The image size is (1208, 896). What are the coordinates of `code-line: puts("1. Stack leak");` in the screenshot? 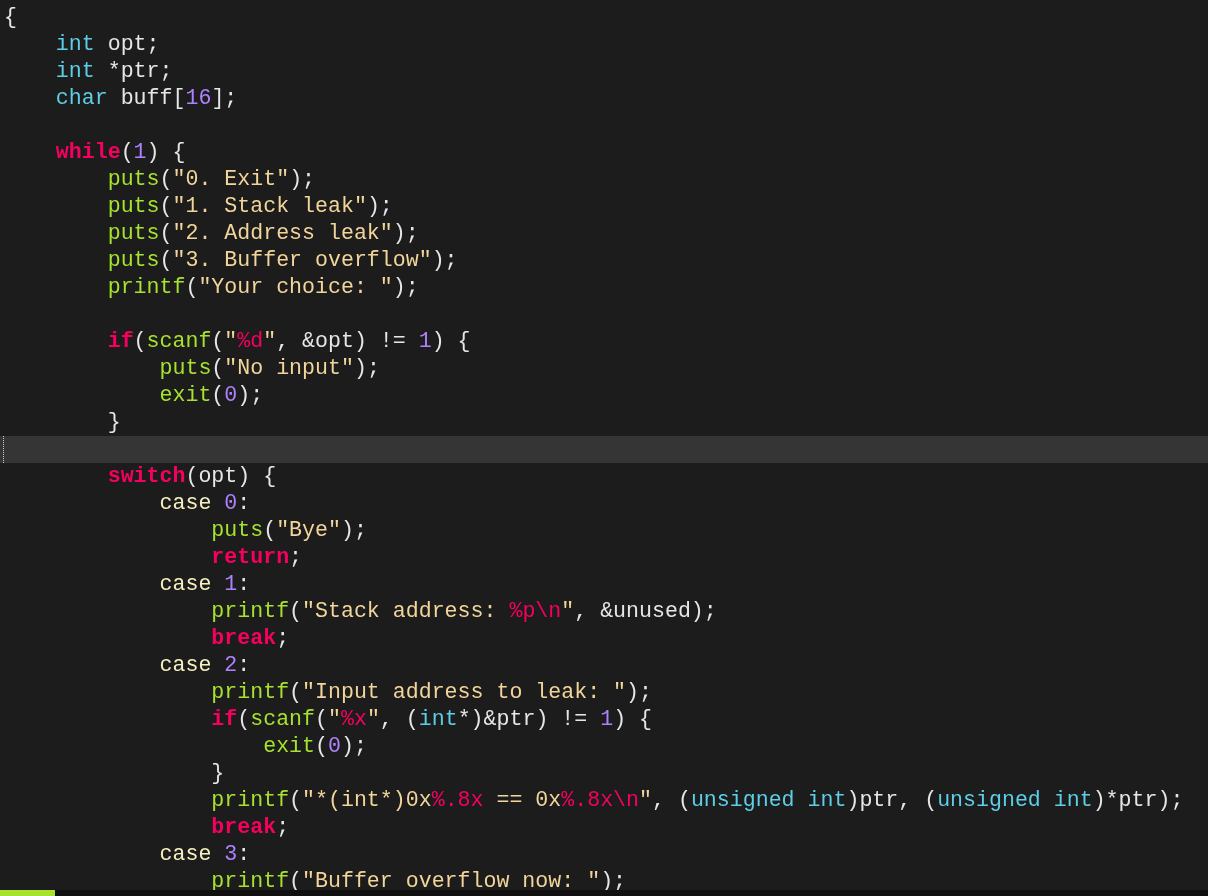 It's located at (250, 206).